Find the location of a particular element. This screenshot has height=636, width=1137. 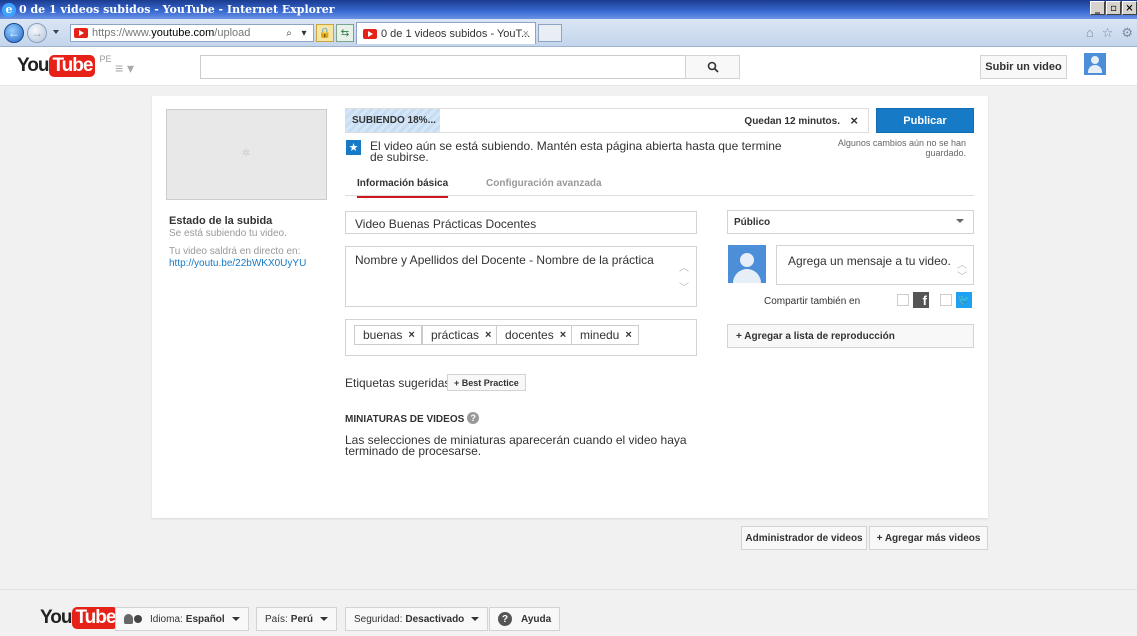

forward-button: → is located at coordinates (37, 33).